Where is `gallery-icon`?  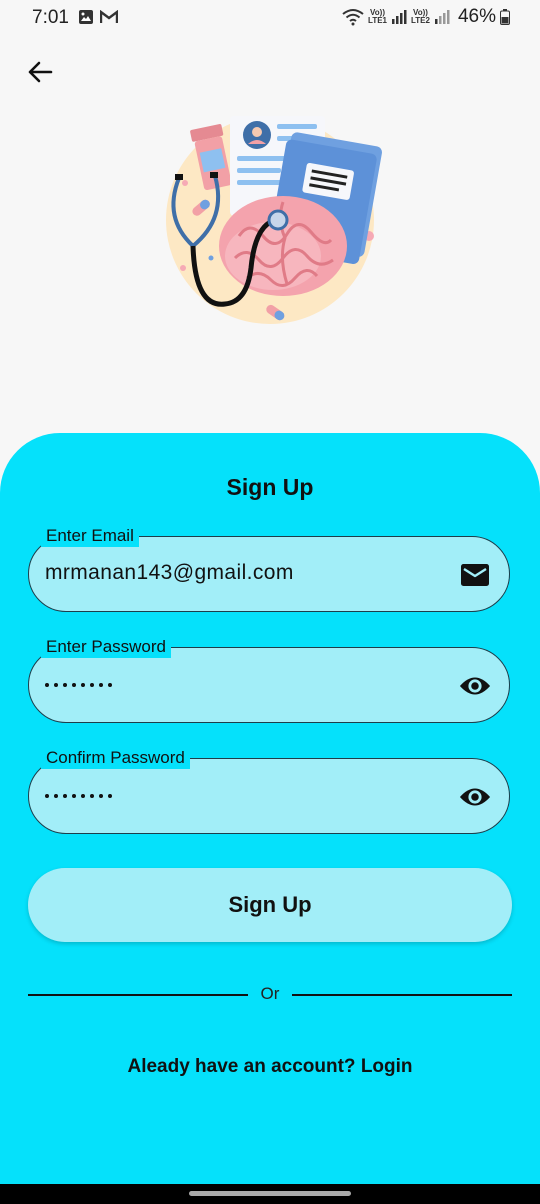
gallery-icon is located at coordinates (86, 17).